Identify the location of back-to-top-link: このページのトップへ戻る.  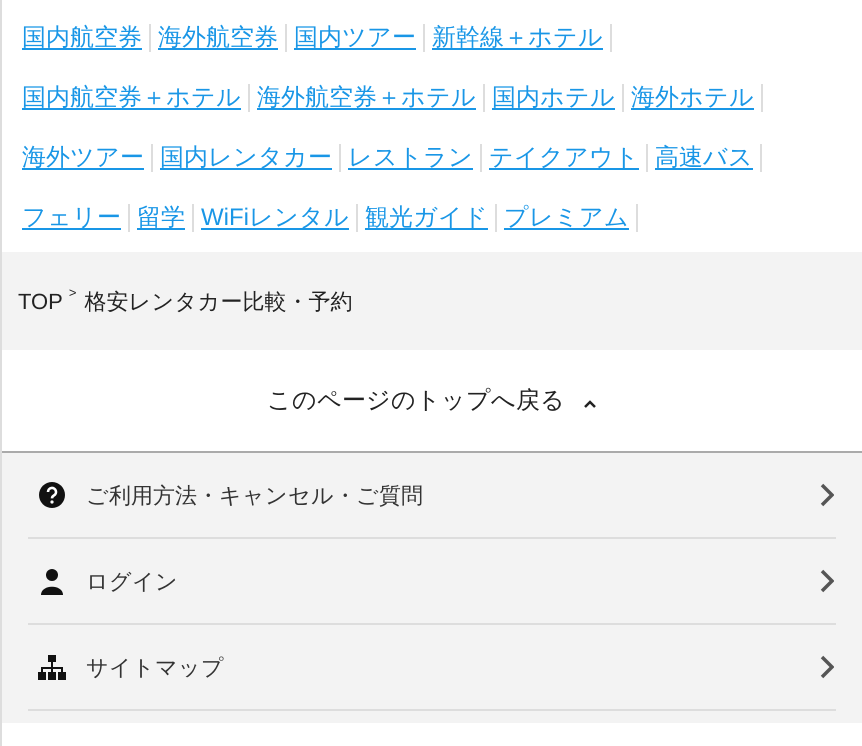
(432, 400).